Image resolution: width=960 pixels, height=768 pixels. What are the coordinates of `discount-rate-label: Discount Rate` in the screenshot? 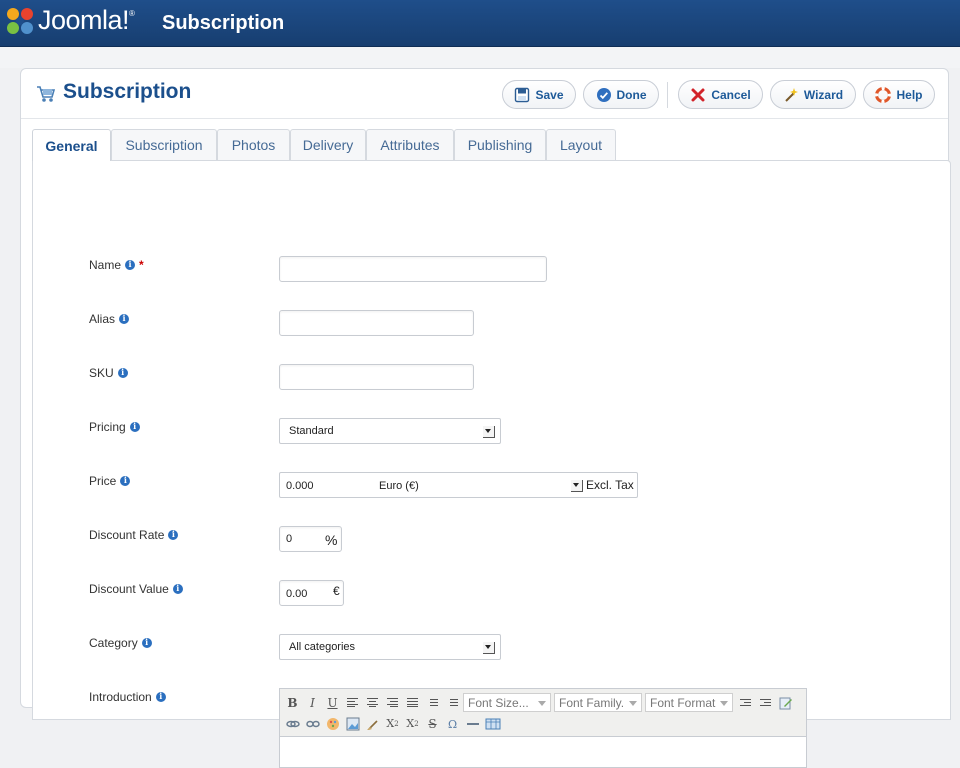 It's located at (134, 535).